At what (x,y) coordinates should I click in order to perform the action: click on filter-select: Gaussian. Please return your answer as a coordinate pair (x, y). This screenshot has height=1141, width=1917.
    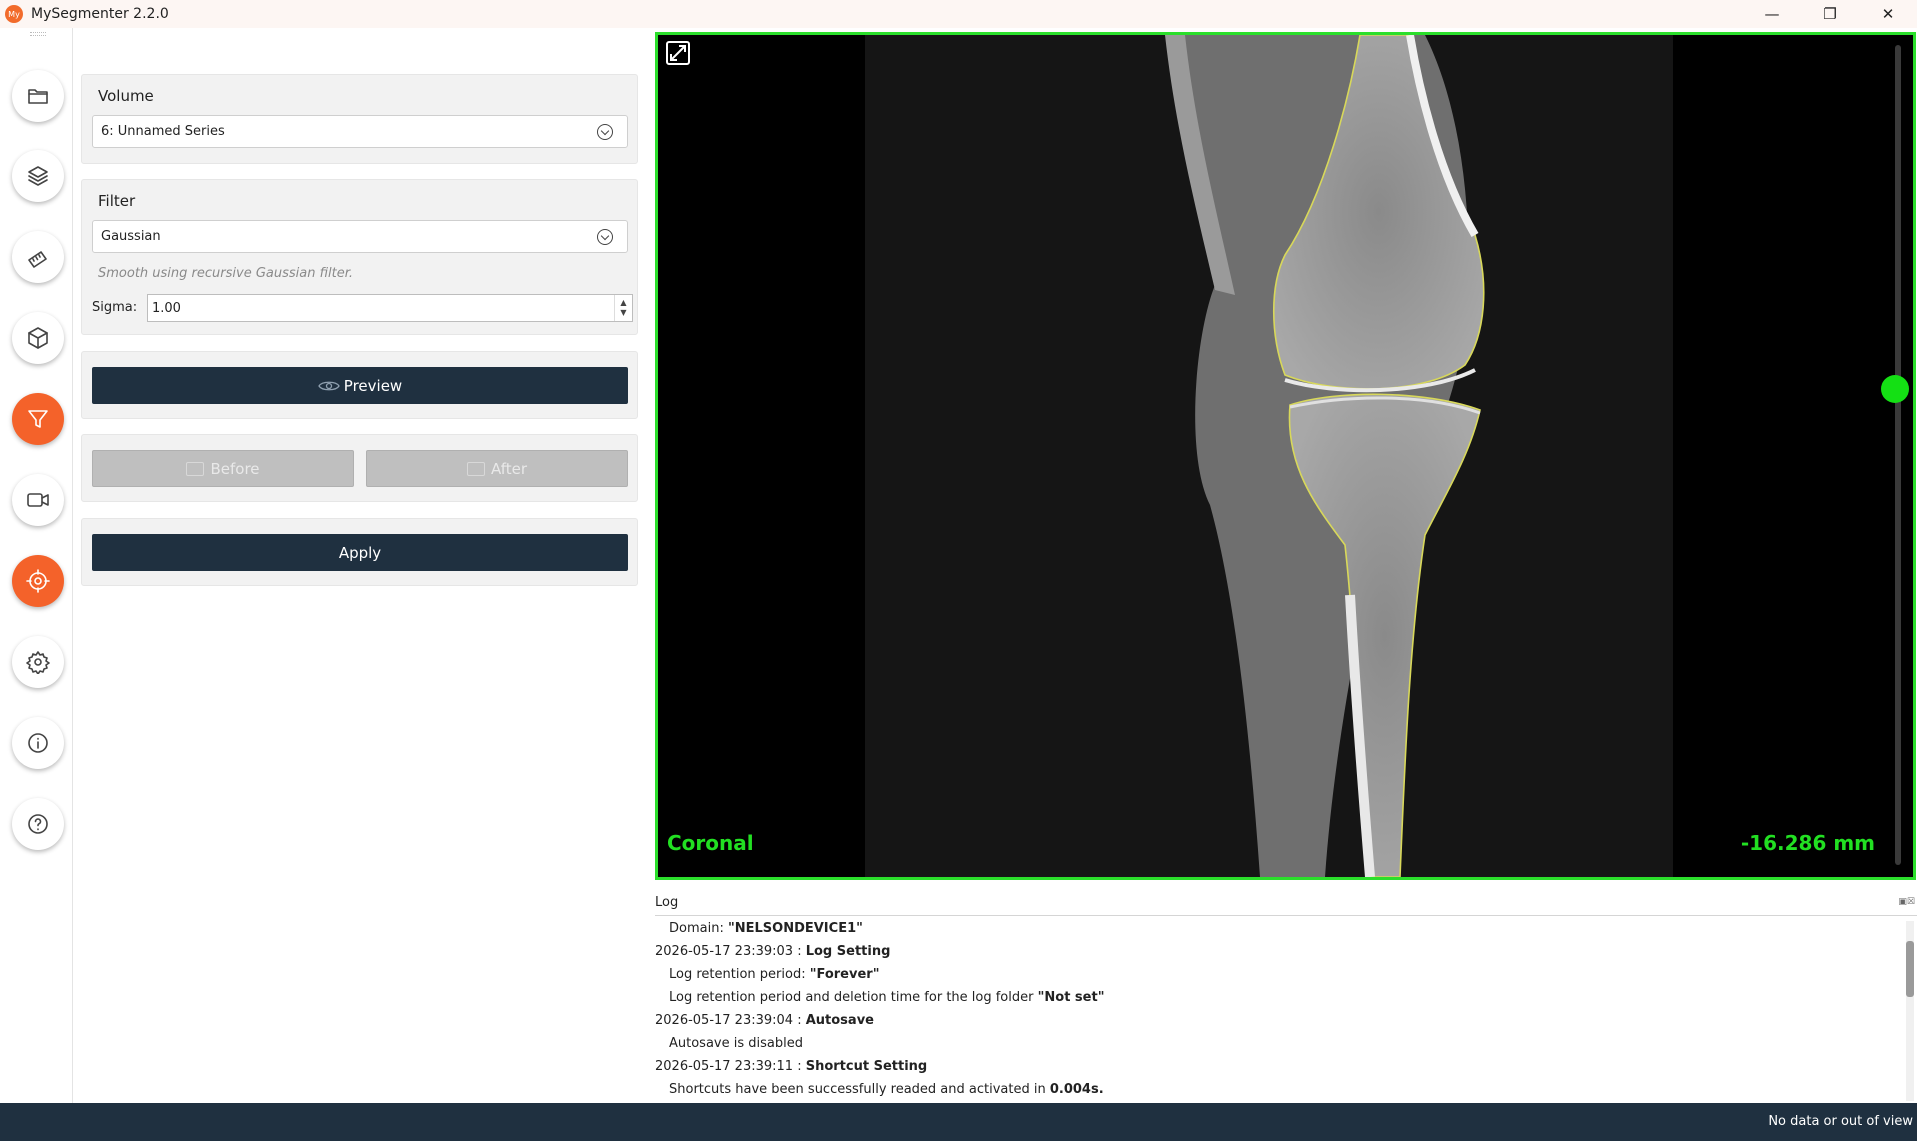
    Looking at the image, I should click on (360, 236).